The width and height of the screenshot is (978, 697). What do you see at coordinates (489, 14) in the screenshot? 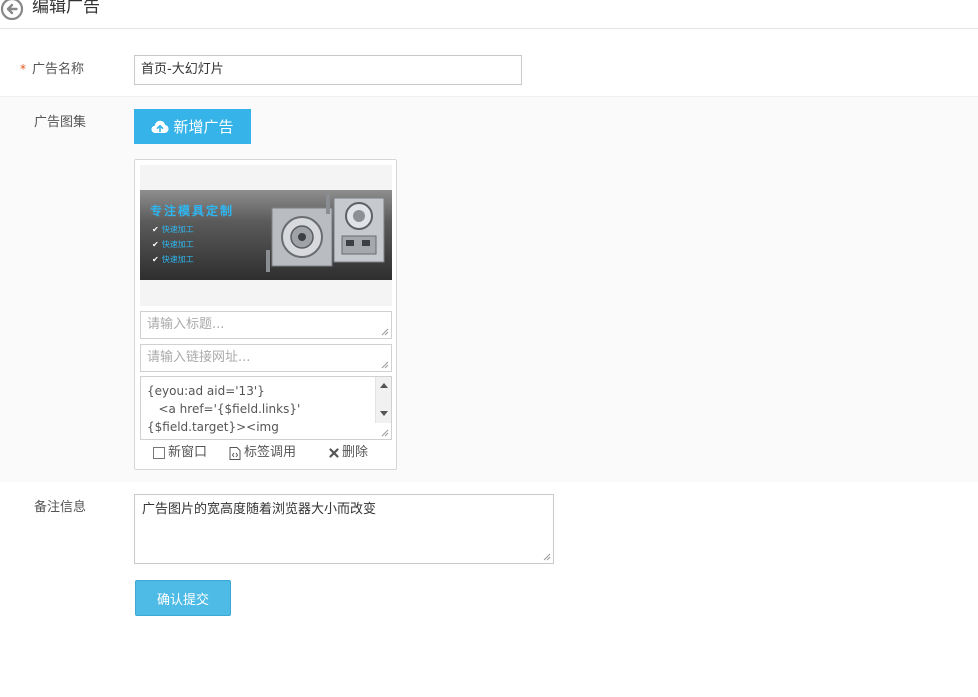
I see `page-header: 编辑广告` at bounding box center [489, 14].